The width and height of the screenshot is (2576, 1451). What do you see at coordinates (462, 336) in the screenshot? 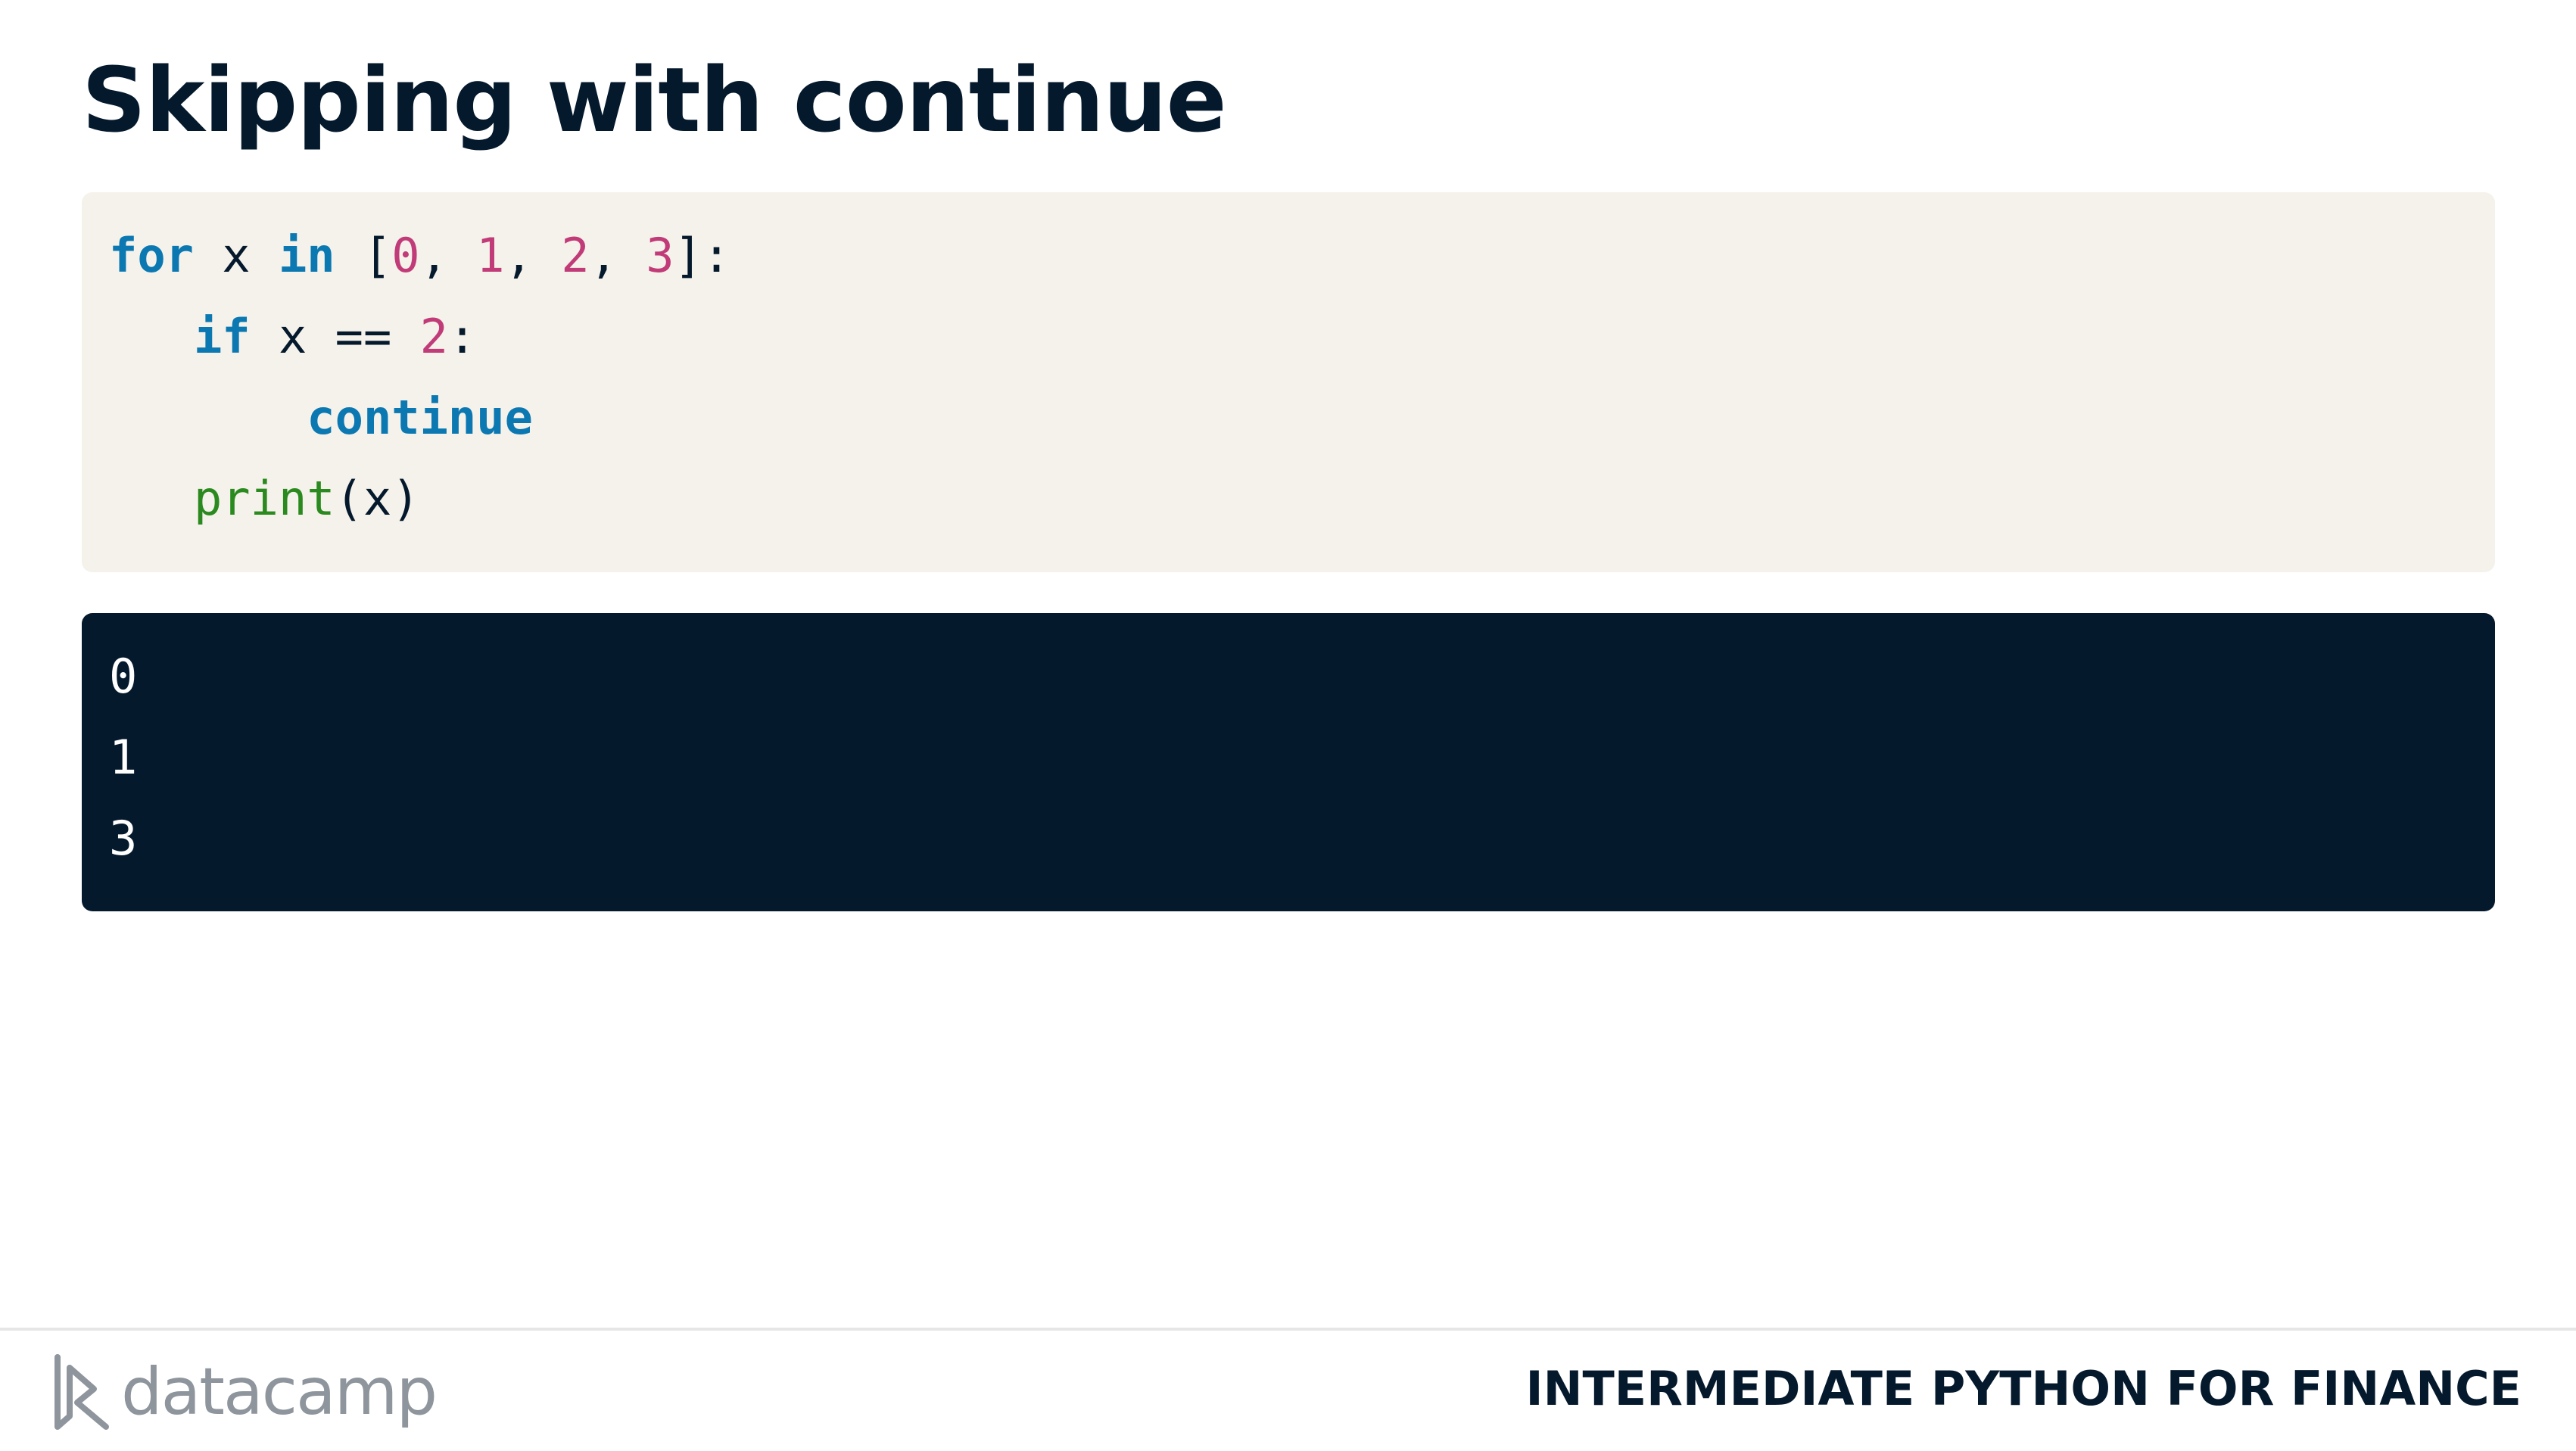
I see `colon: :` at bounding box center [462, 336].